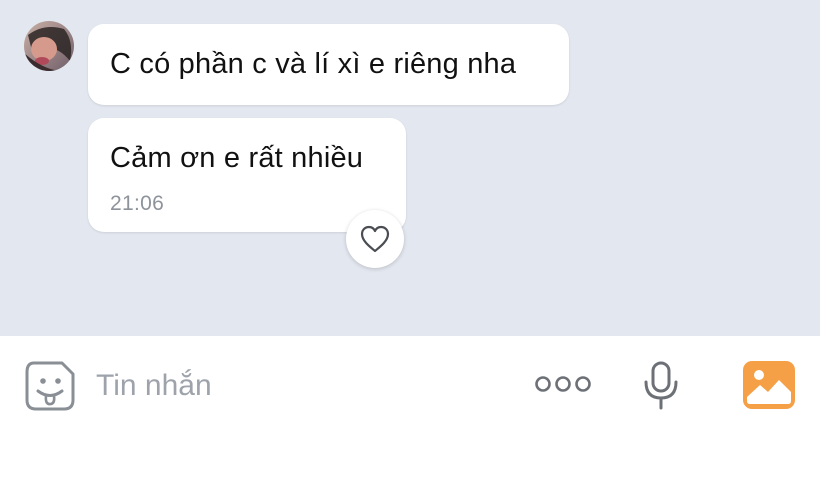 The height and width of the screenshot is (503, 820). What do you see at coordinates (137, 203) in the screenshot?
I see `message-timestamp: 21:06` at bounding box center [137, 203].